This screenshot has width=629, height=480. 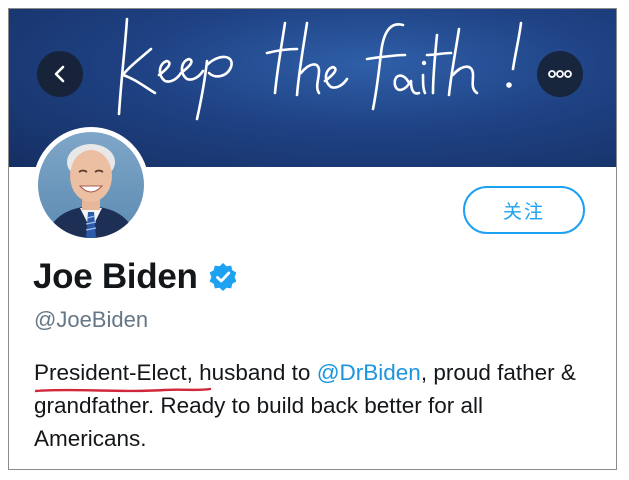 I want to click on red-underline-annotation, so click(x=123, y=390).